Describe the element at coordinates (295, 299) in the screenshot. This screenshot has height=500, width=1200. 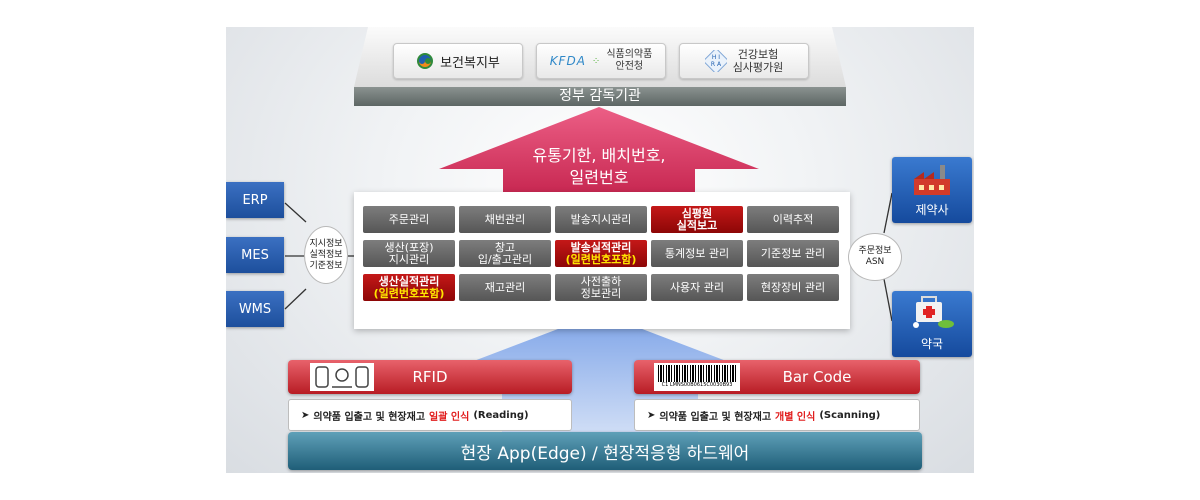
I see `line-wms` at that location.